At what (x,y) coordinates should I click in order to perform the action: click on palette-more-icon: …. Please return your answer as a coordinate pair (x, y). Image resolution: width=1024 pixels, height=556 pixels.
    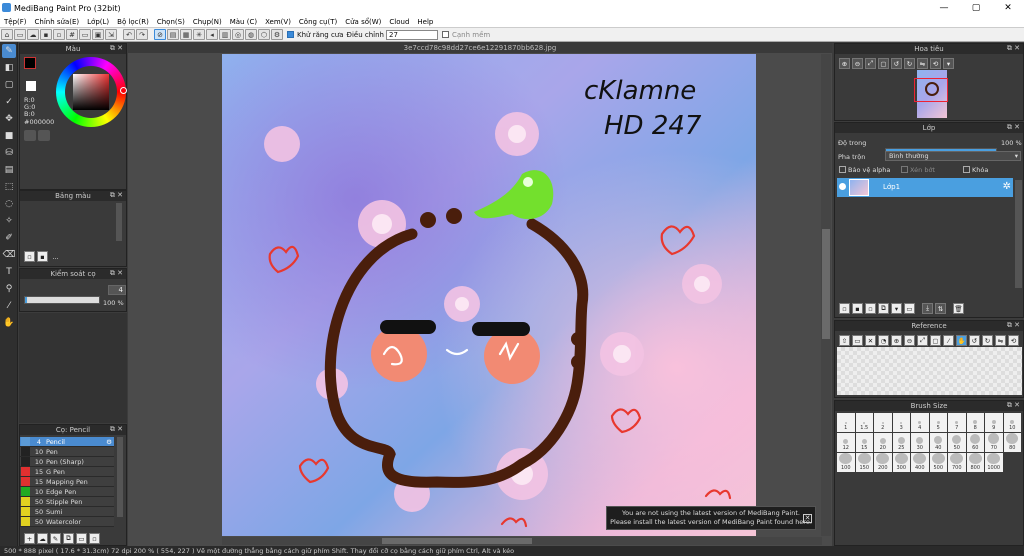
    Looking at the image, I should click on (55, 256).